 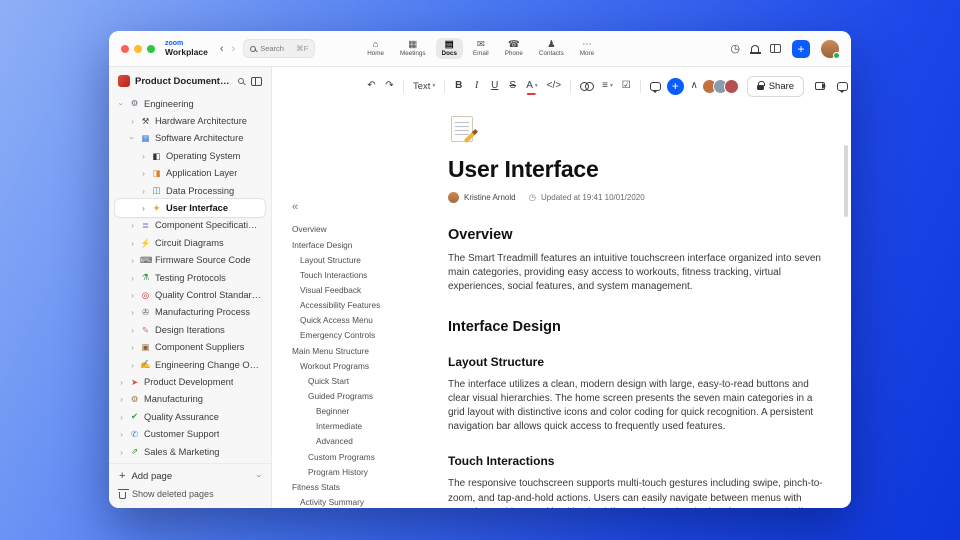 What do you see at coordinates (367, 380) in the screenshot?
I see `outline-item-quick-start: Quick Start` at bounding box center [367, 380].